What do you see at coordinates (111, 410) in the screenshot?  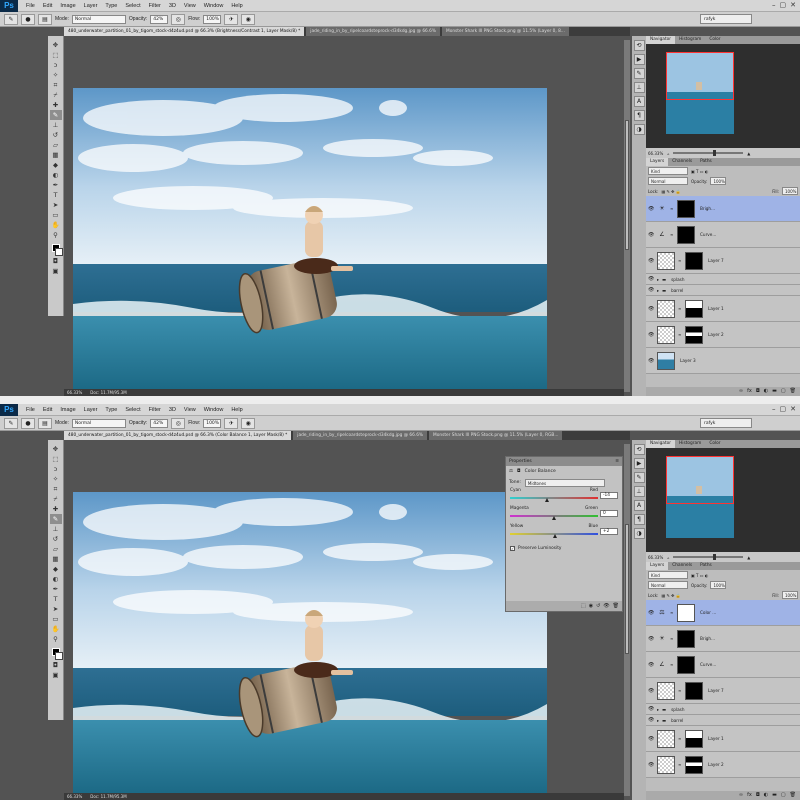 I see `menu-item-type: Type` at bounding box center [111, 410].